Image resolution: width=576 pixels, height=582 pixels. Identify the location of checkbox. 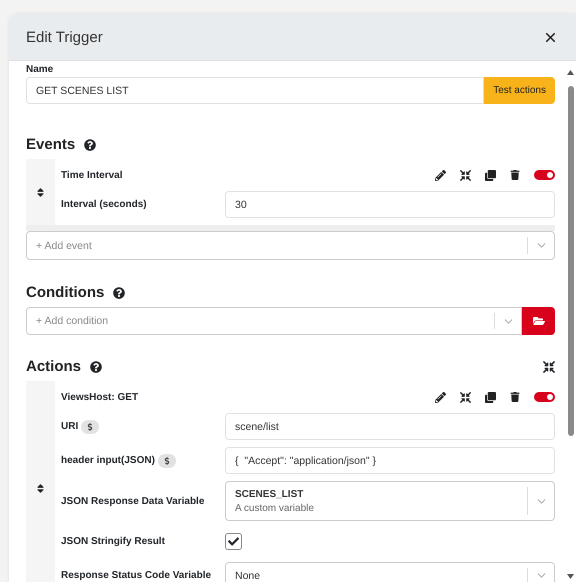
(233, 541).